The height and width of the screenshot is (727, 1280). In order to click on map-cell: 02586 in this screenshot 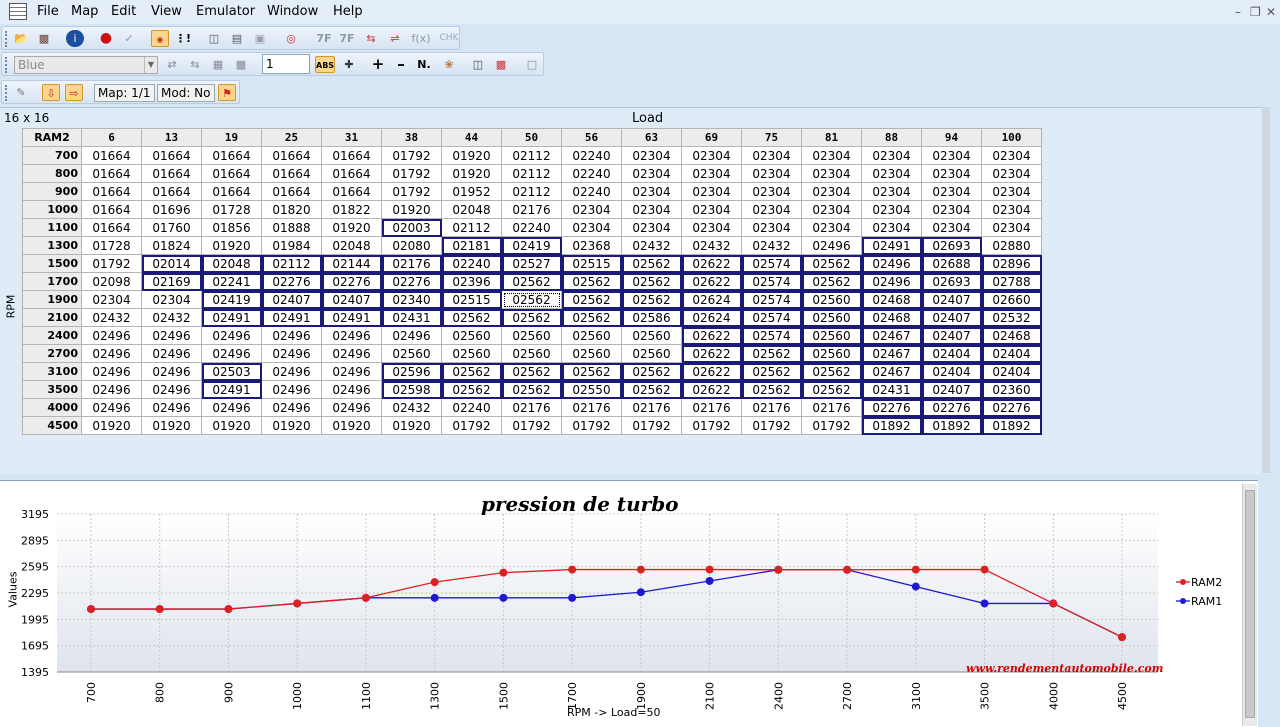, I will do `click(651, 317)`.